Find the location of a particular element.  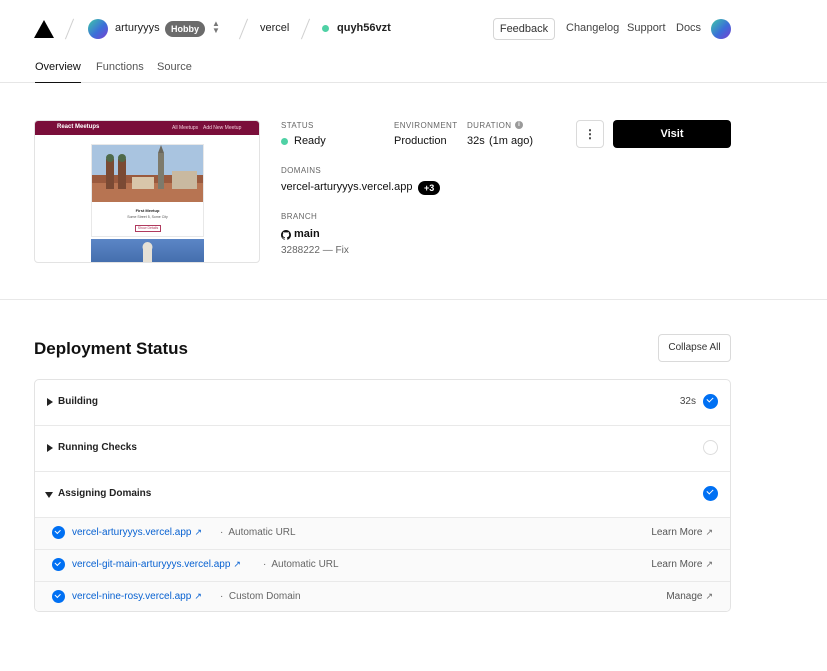

user-name: arturyyys is located at coordinates (137, 28).